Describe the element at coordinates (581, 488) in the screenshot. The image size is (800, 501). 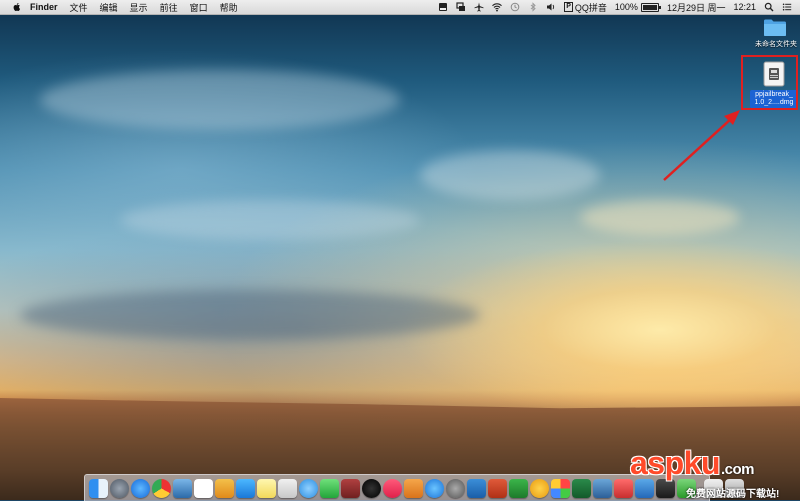
I see `dock-maps-icon` at that location.